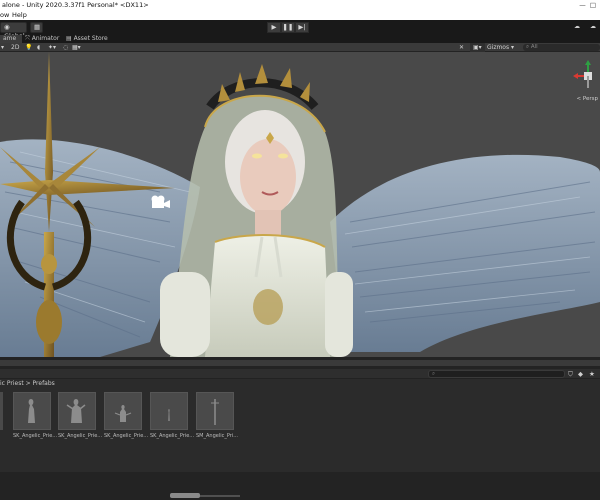 This screenshot has width=600, height=500. Describe the element at coordinates (28, 47) in the screenshot. I see `lighting-icon: 💡` at that location.